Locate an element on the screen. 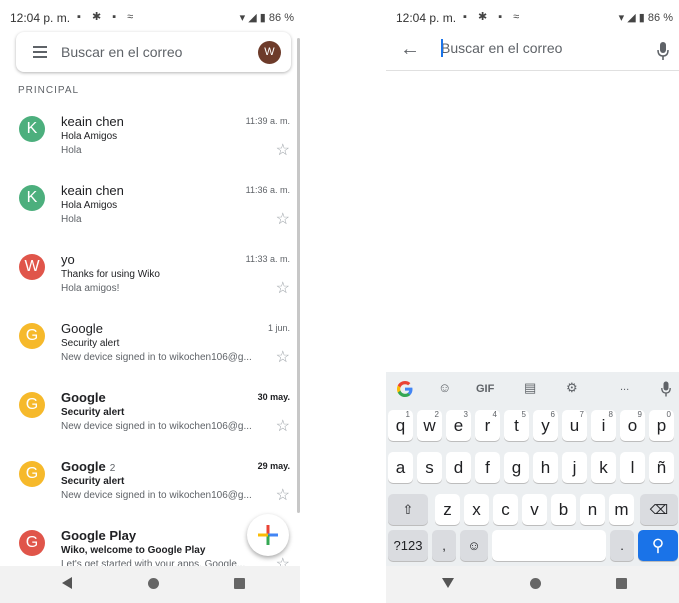 This screenshot has height=603, width=679. clipboard-icon: ▤ is located at coordinates (530, 388).